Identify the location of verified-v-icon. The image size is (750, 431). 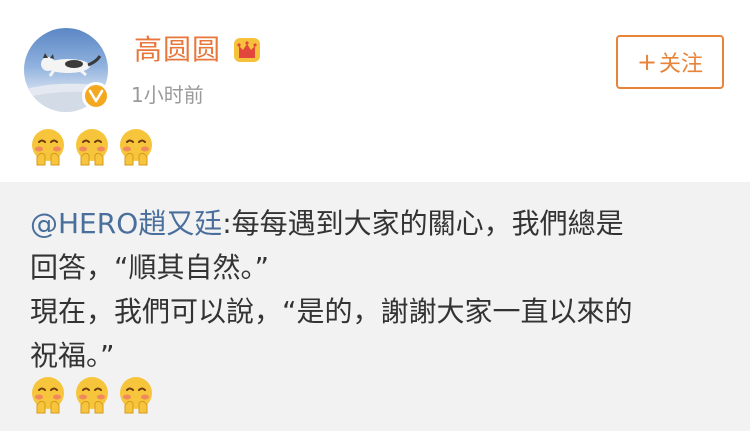
(96, 96).